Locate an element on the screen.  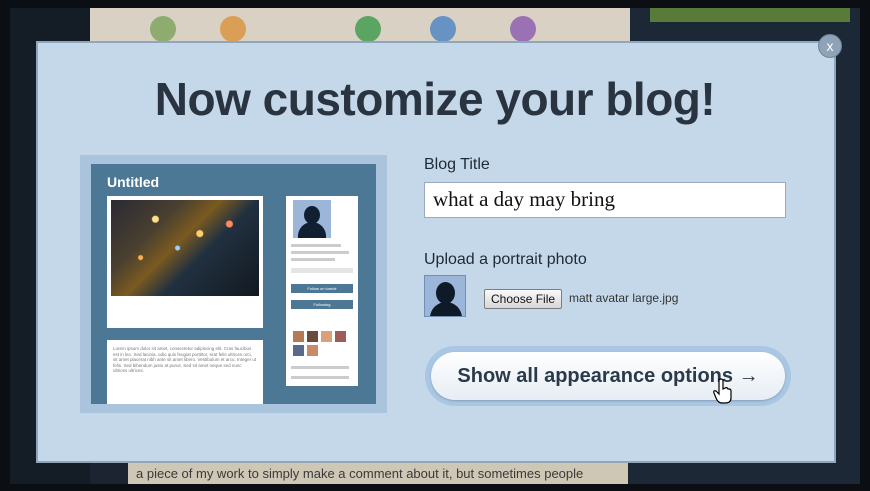
preview-follow-button: Follow on tumblr is located at coordinates (322, 288).